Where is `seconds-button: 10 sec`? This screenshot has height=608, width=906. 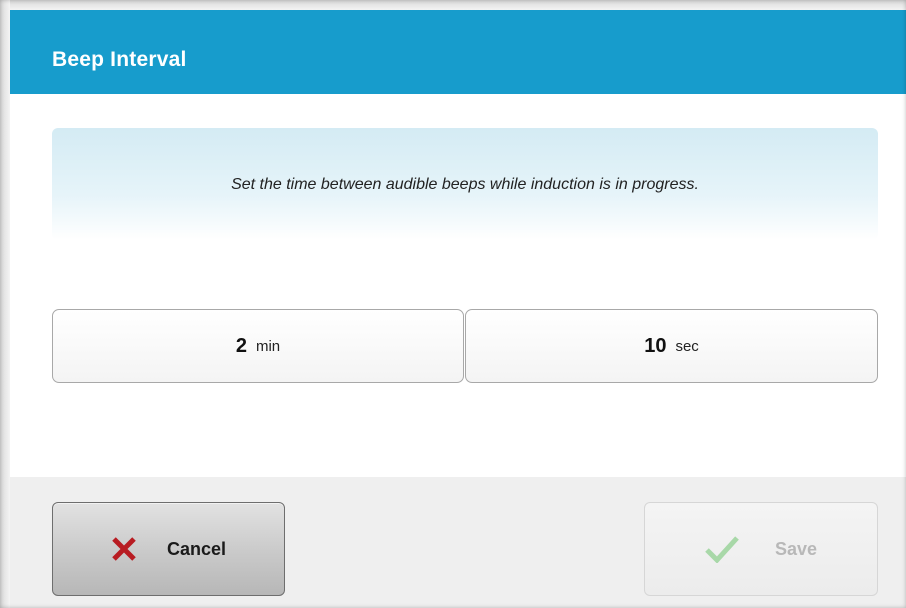
seconds-button: 10 sec is located at coordinates (671, 346).